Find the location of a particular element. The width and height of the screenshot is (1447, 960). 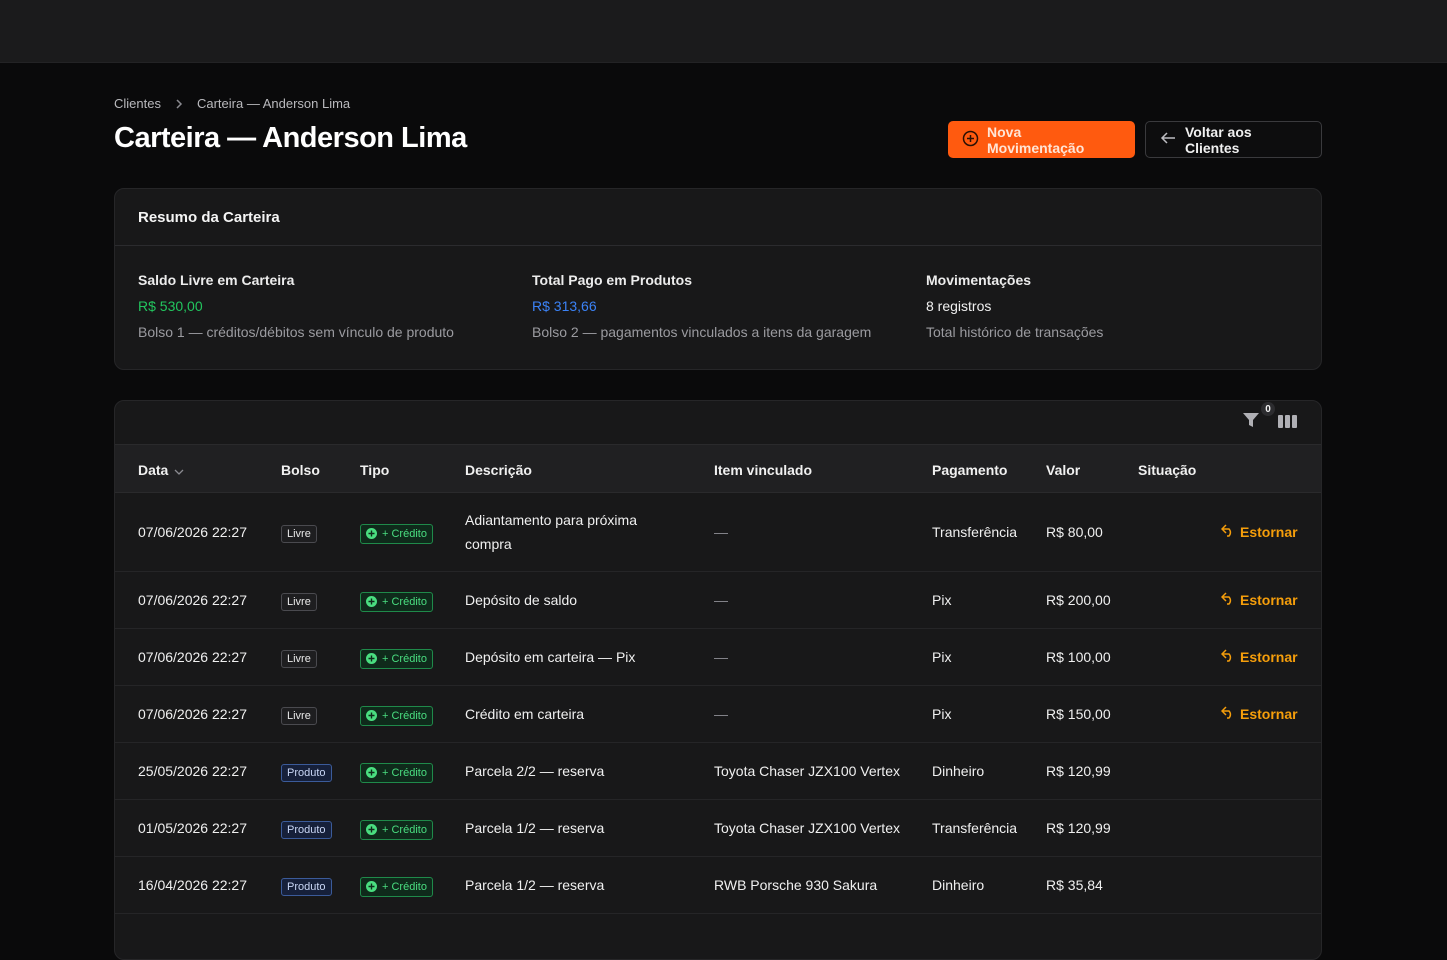

cell-date: 01/05/2026 22:27 is located at coordinates (192, 828).